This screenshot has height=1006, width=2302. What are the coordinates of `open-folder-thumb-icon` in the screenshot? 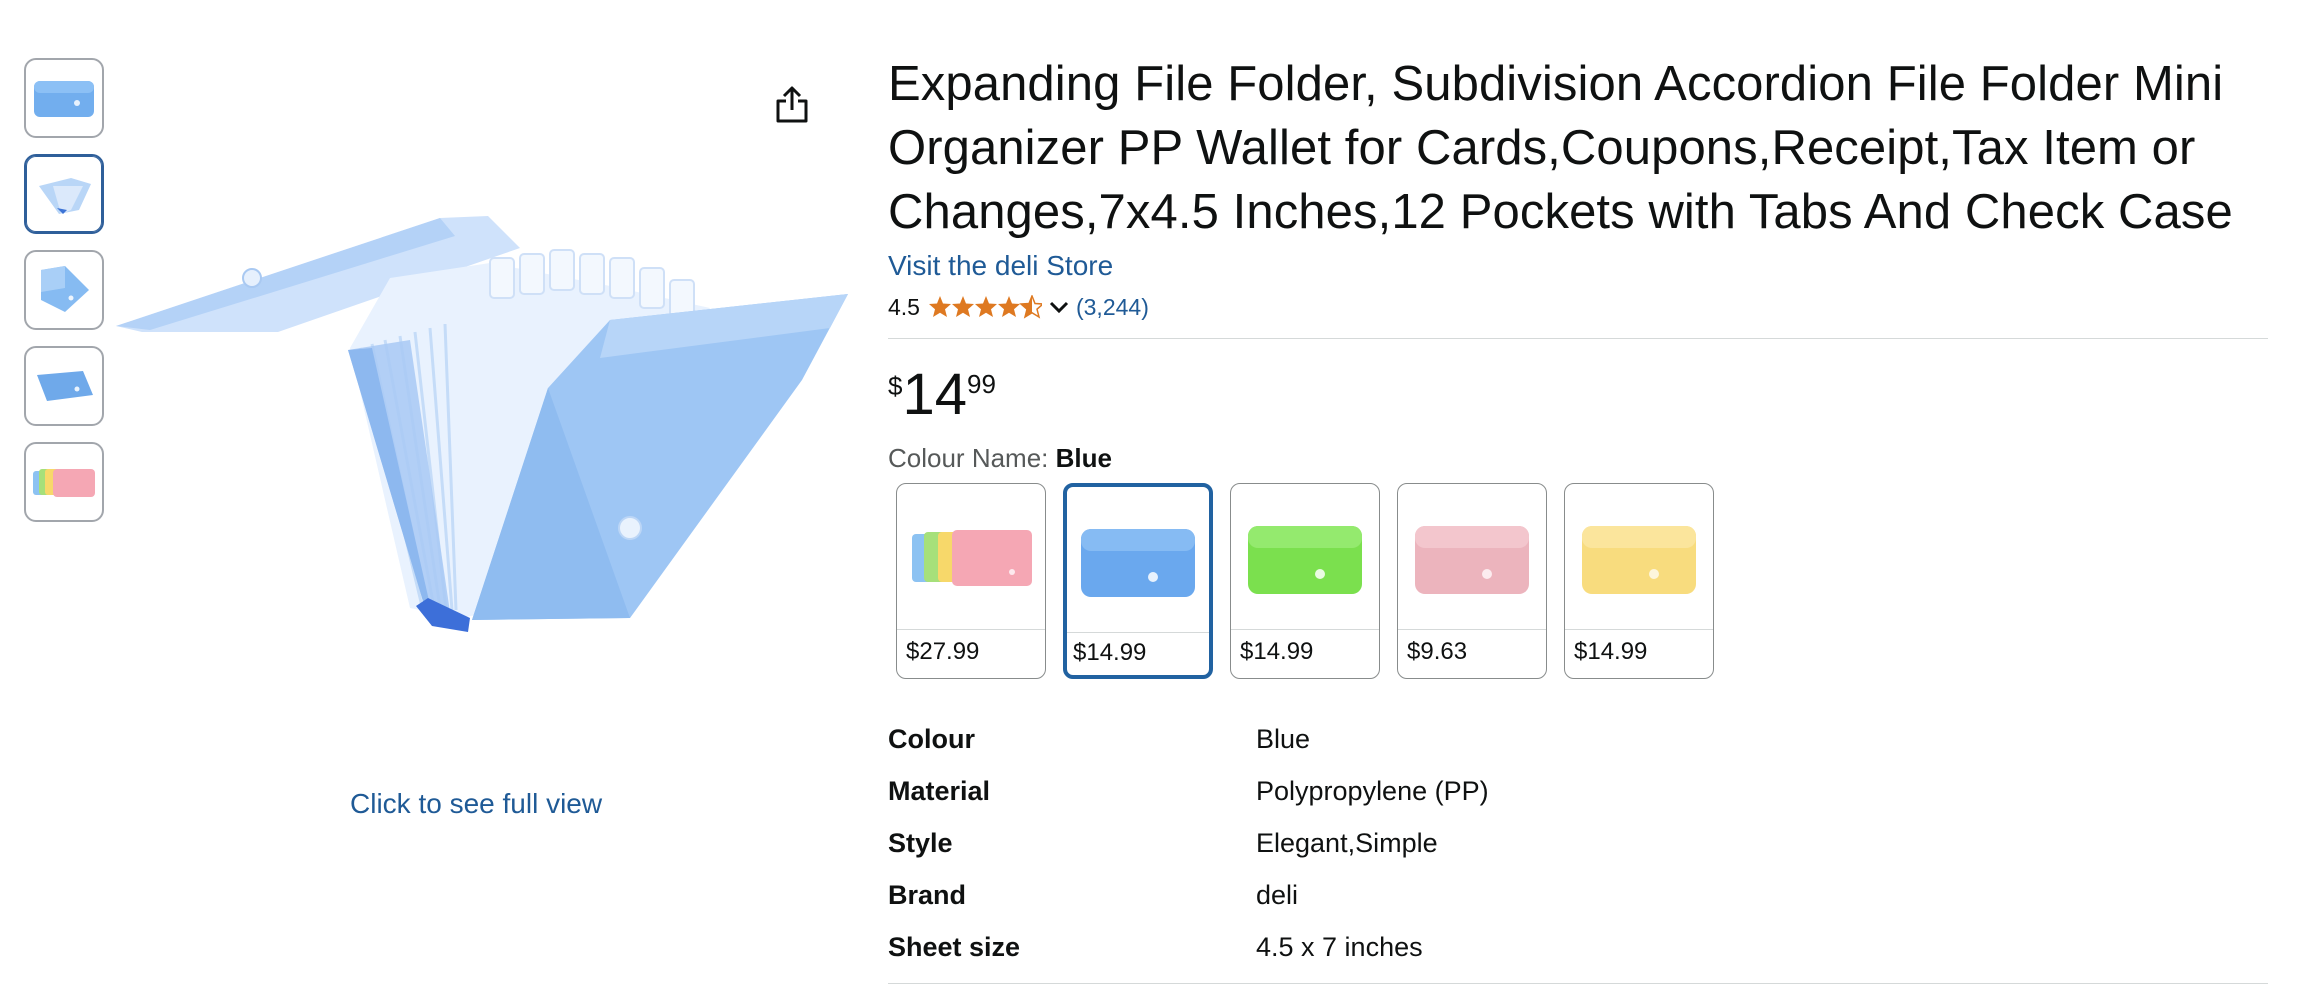 It's located at (65, 196).